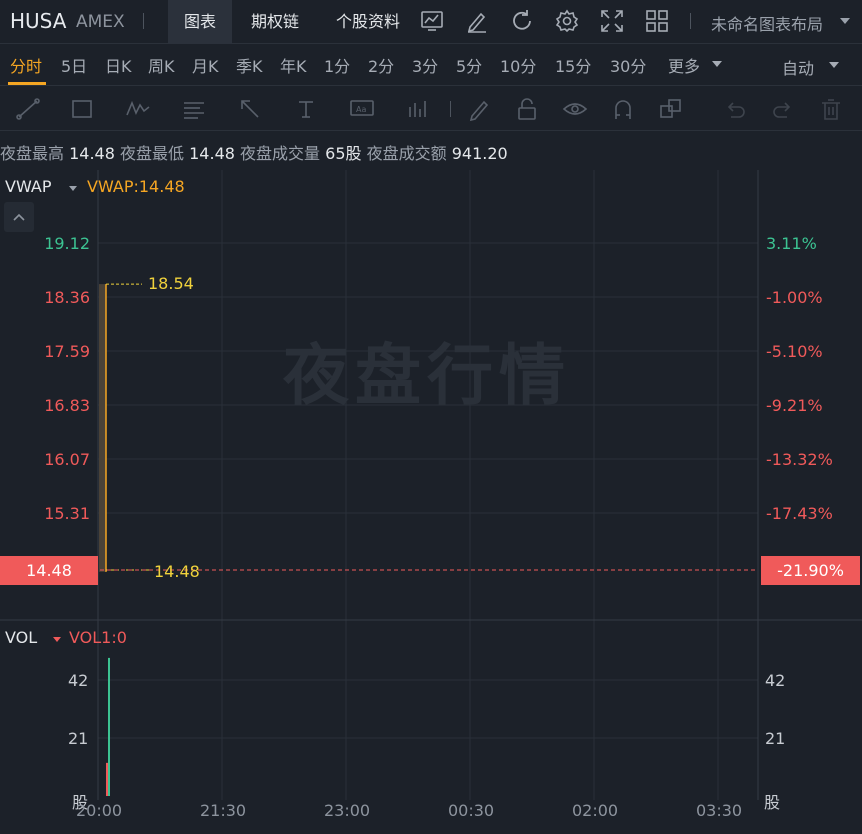 The image size is (862, 834). I want to click on period-quarterly: 季K, so click(249, 65).